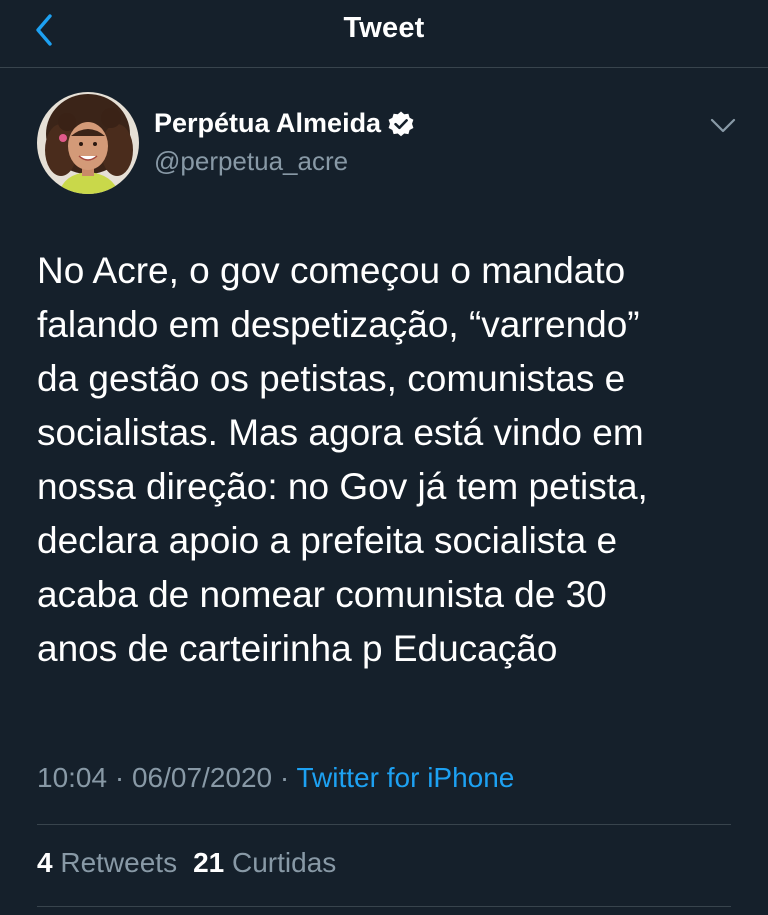 Image resolution: width=768 pixels, height=915 pixels. Describe the element at coordinates (284, 862) in the screenshot. I see `likes-label: Curtidas` at that location.